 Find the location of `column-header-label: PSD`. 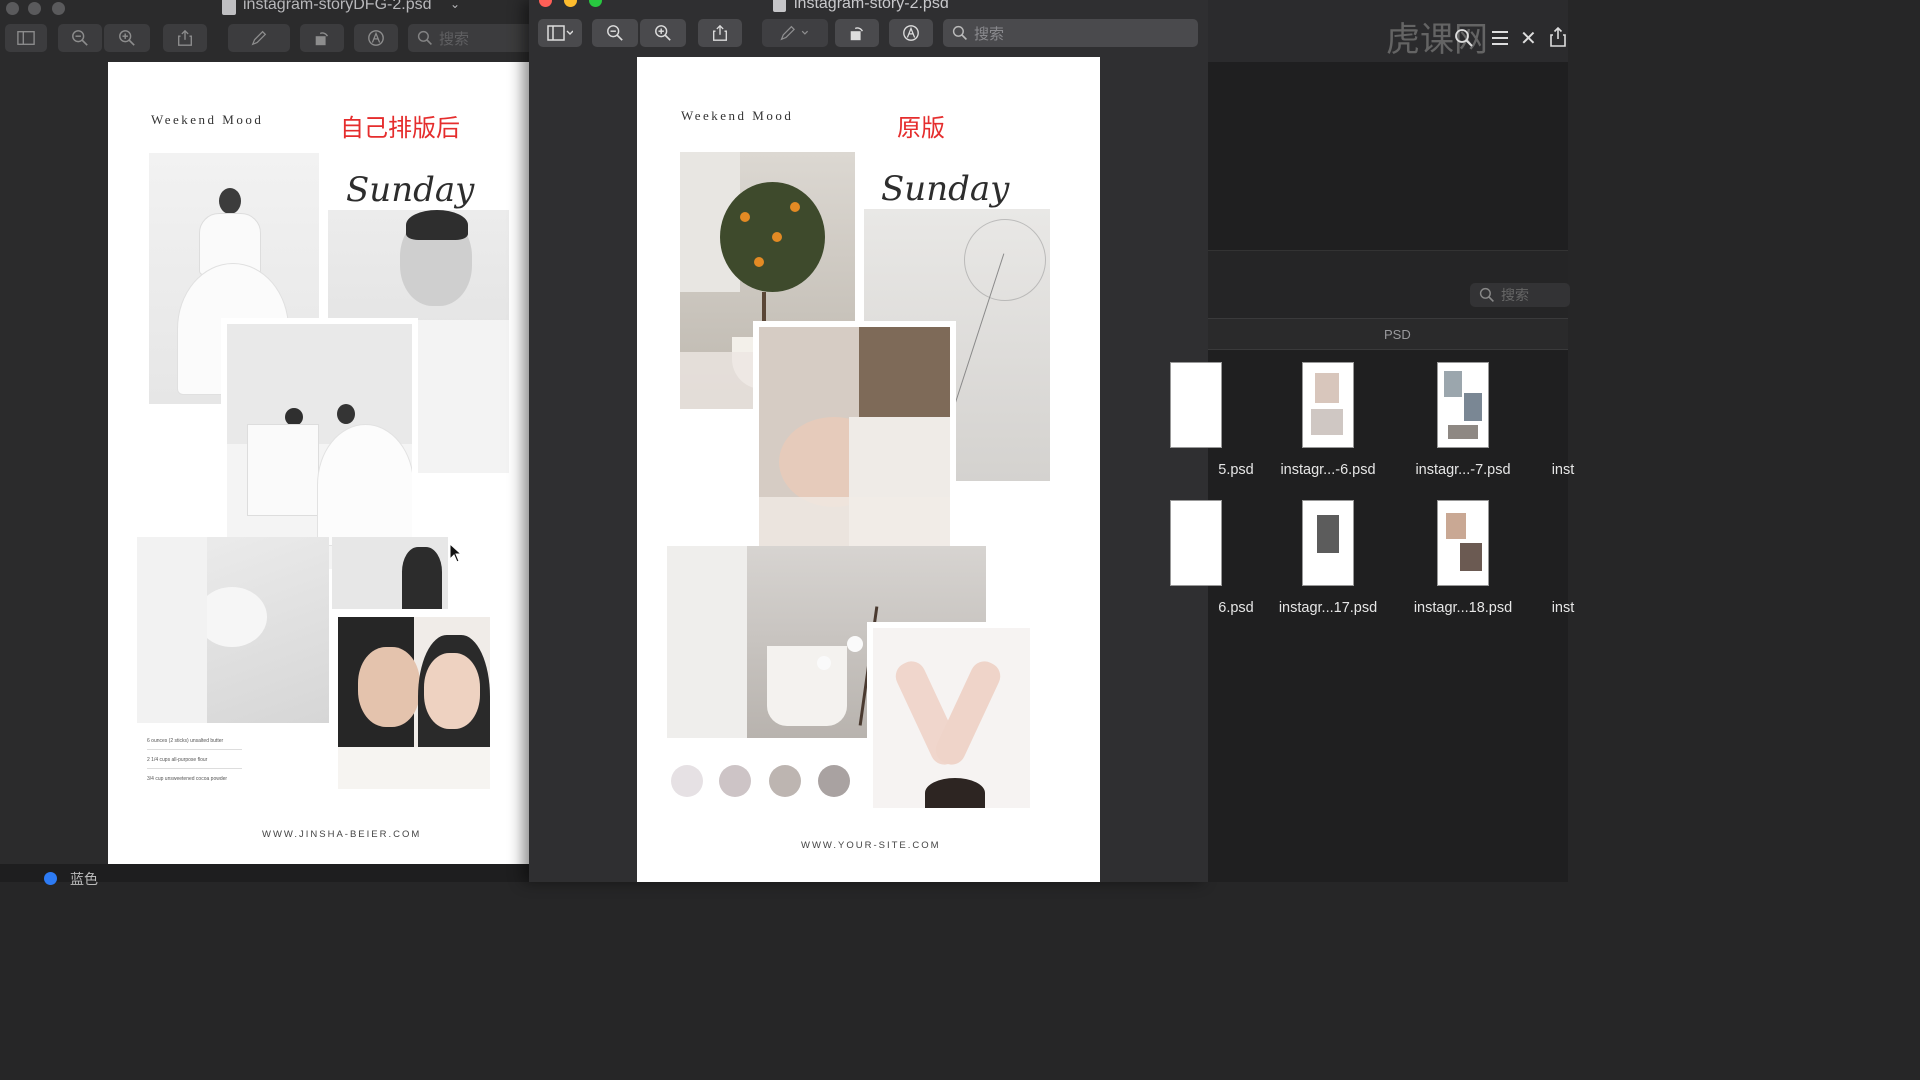

column-header-label: PSD is located at coordinates (1397, 334).